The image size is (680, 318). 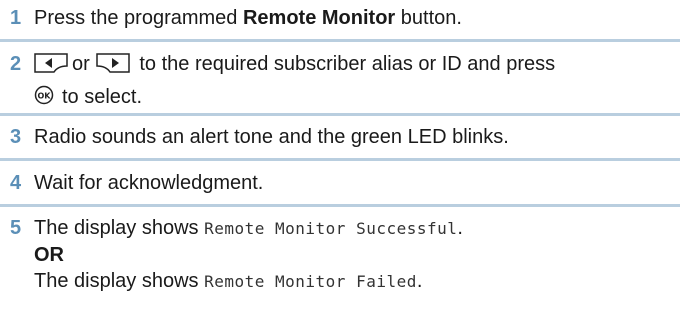 I want to click on display-message-success: Remote Monitor Successful, so click(x=331, y=228).